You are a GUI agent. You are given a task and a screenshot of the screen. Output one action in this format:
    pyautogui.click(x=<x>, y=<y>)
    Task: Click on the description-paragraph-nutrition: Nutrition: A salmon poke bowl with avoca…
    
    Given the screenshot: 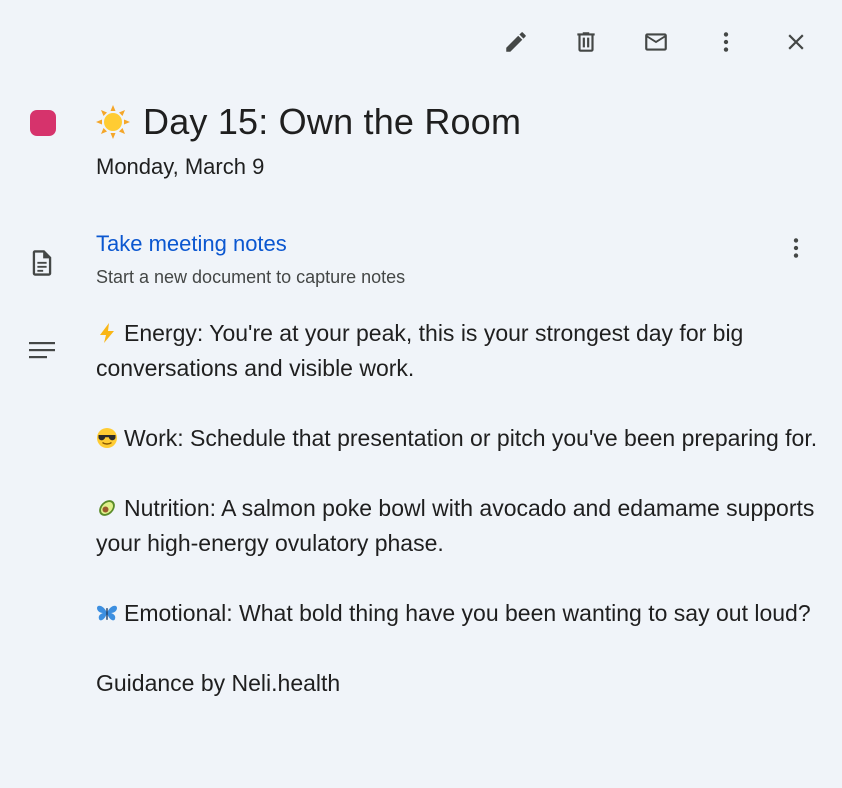 What is the action you would take?
    pyautogui.click(x=455, y=525)
    